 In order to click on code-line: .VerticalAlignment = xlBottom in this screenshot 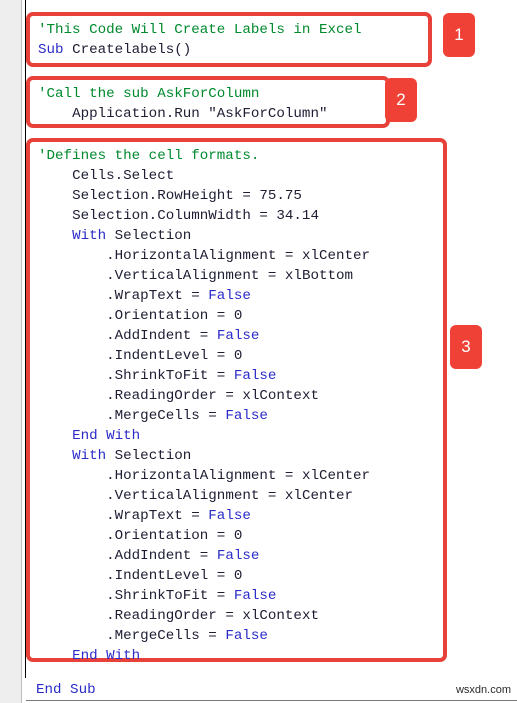, I will do `click(237, 276)`.